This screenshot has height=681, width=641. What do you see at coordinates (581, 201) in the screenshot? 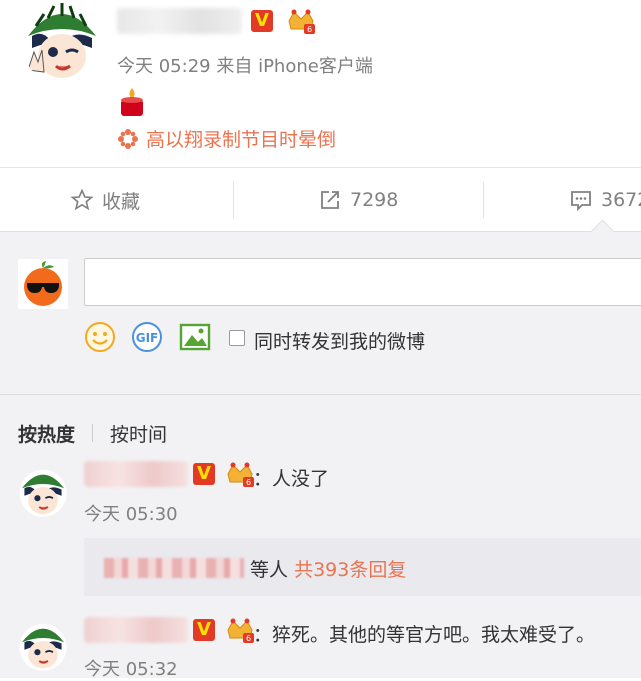
I see `comment-icon` at bounding box center [581, 201].